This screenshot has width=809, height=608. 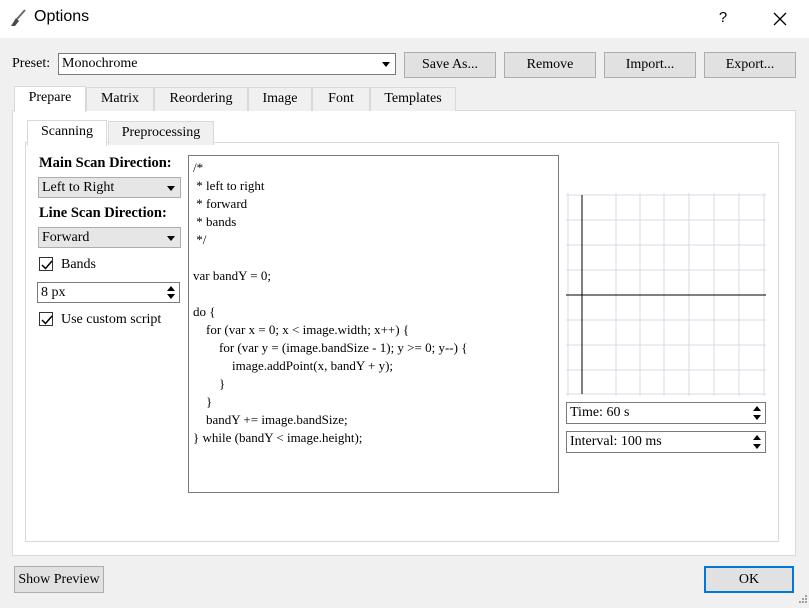 What do you see at coordinates (100, 63) in the screenshot?
I see `preset-value: Monochrome` at bounding box center [100, 63].